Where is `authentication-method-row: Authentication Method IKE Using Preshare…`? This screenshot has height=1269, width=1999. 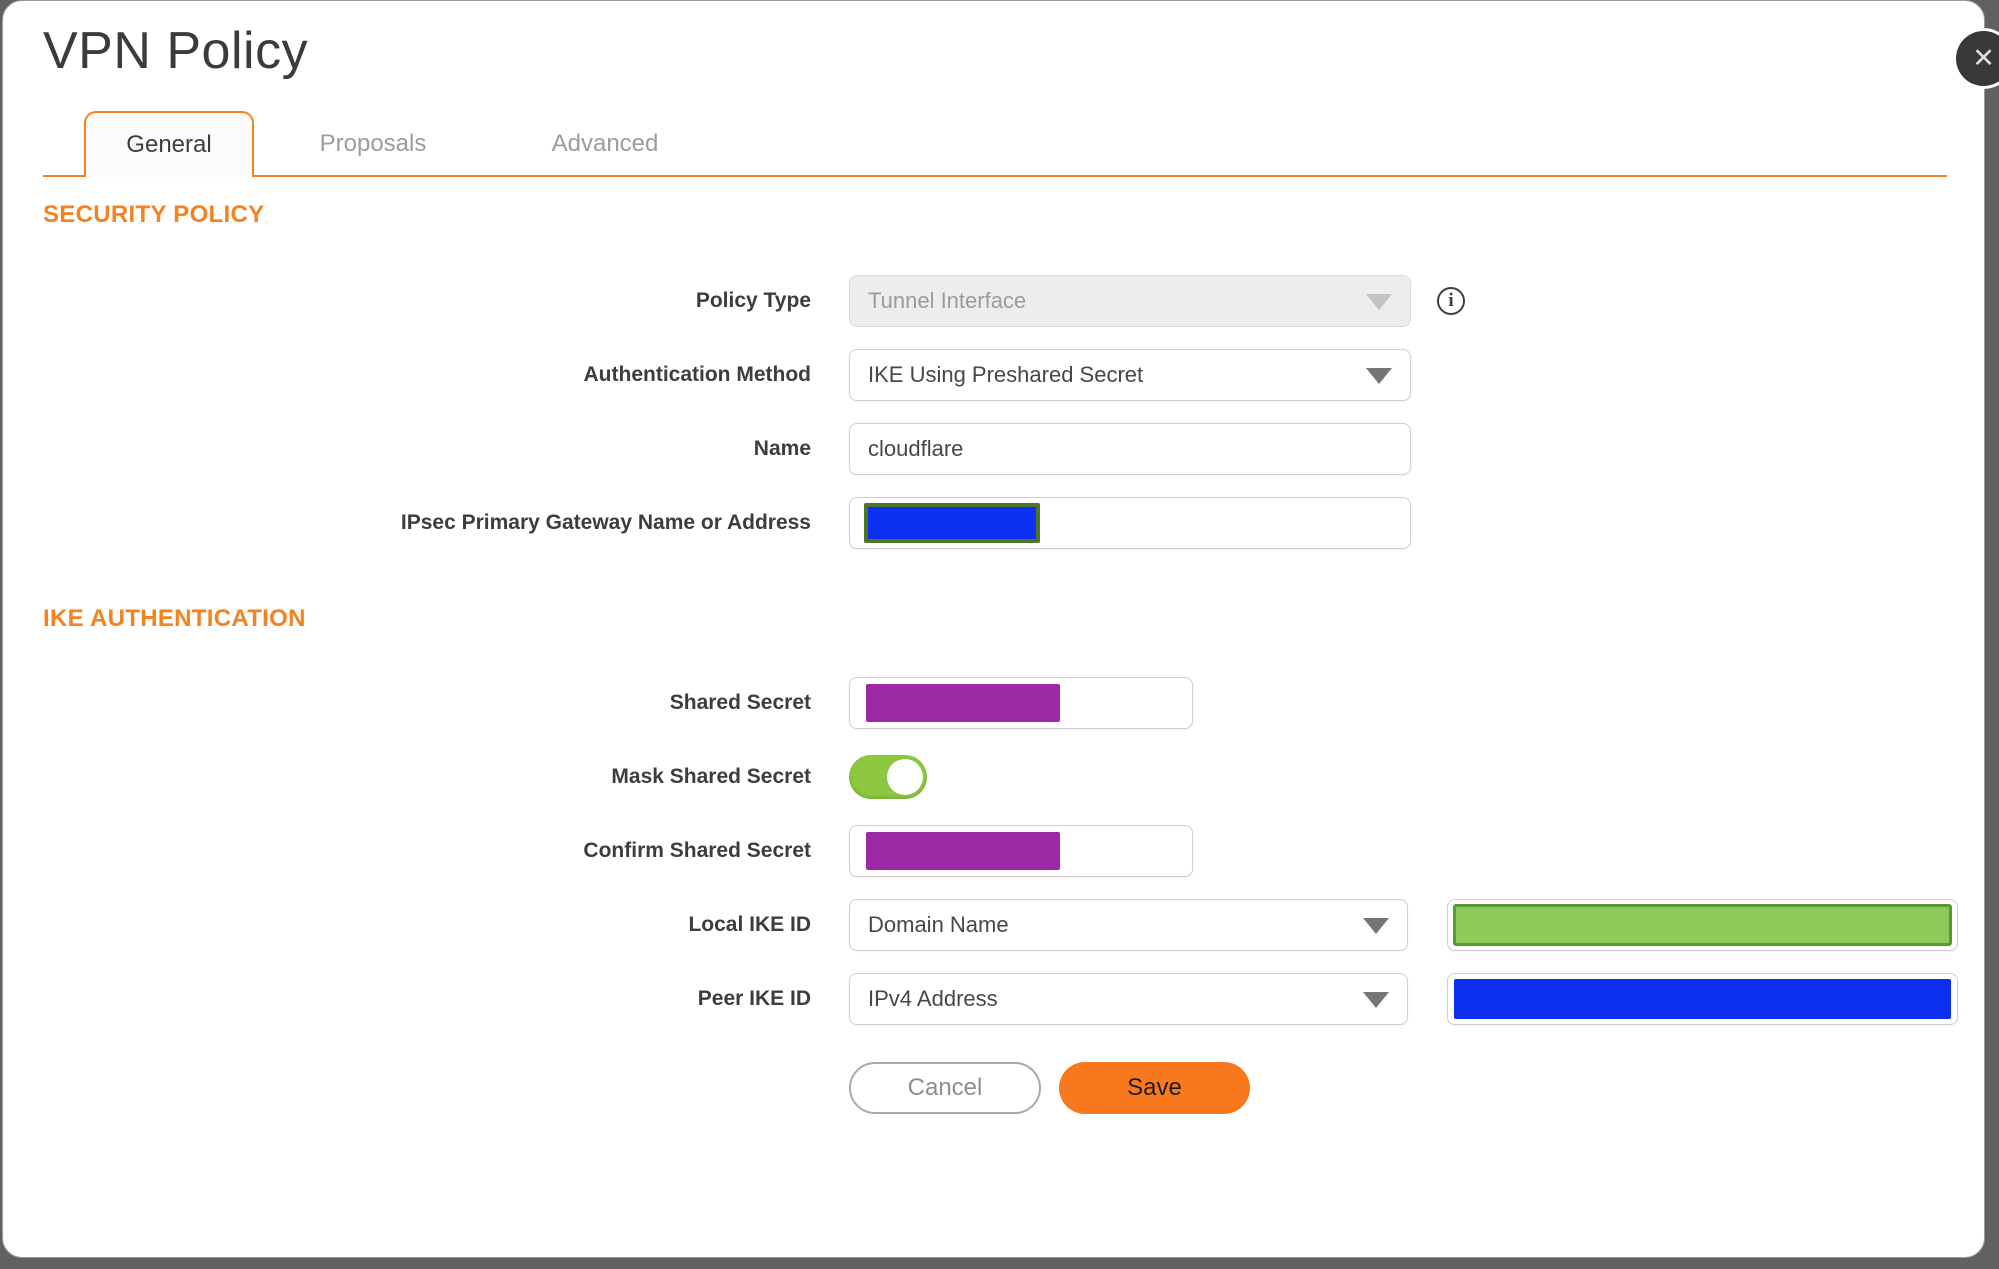 authentication-method-row: Authentication Method IKE Using Preshare… is located at coordinates (993, 375).